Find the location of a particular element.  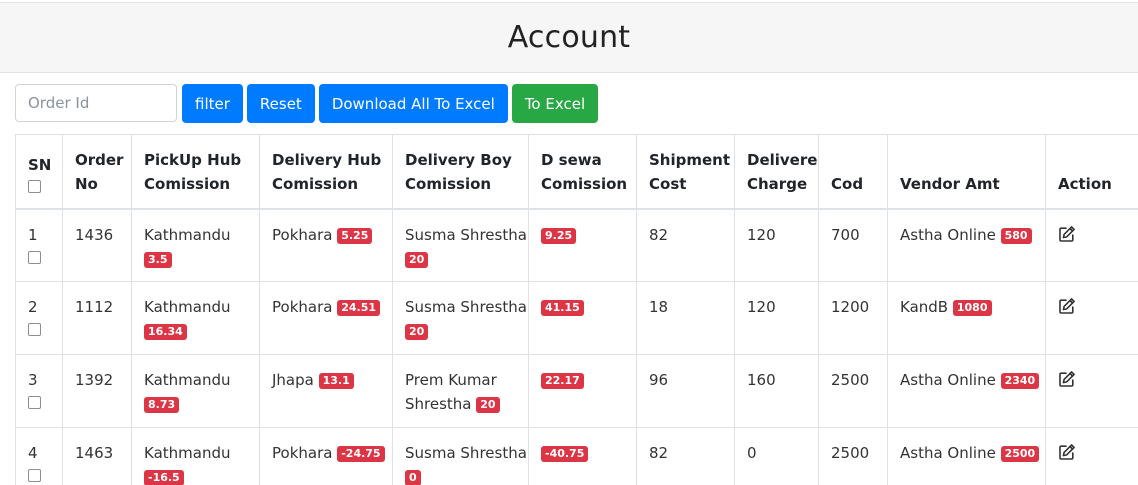

cell-delivere-charge: 160 is located at coordinates (776, 391).